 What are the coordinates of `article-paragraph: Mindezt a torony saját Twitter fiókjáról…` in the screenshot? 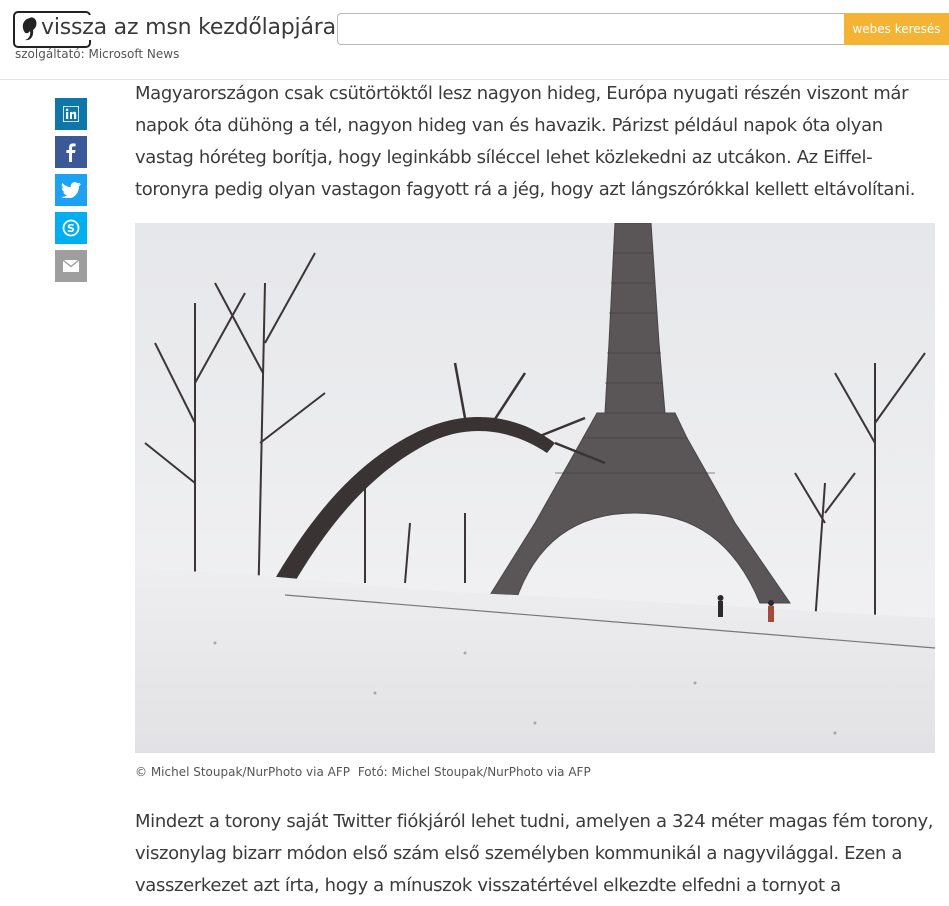 It's located at (534, 853).